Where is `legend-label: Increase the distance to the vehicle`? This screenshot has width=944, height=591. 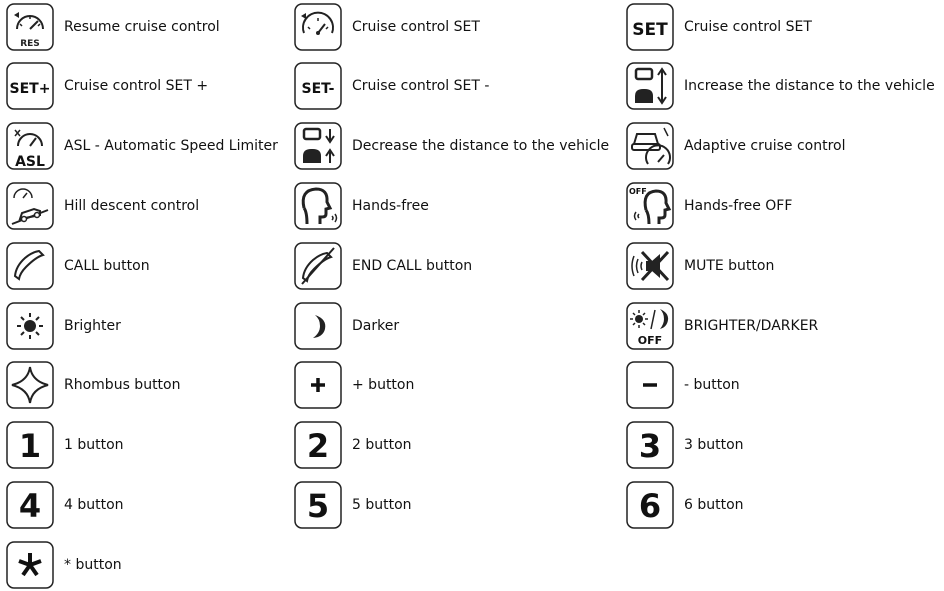
legend-label: Increase the distance to the vehicle is located at coordinates (809, 86).